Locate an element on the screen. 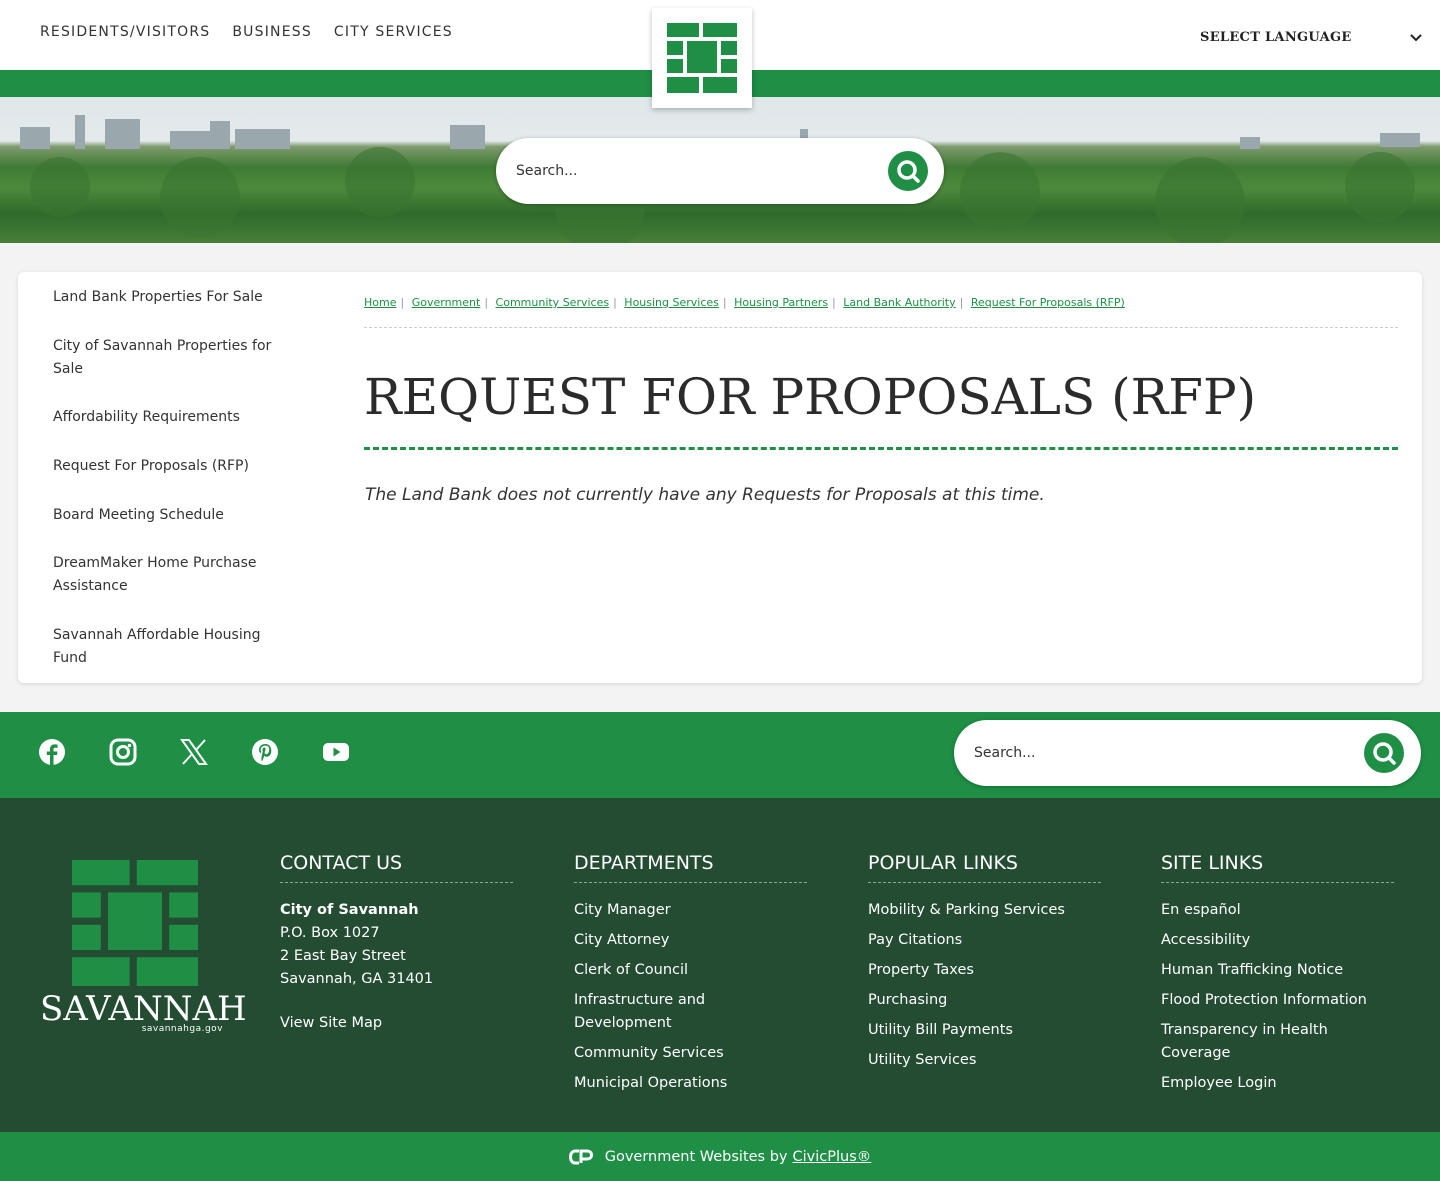 Image resolution: width=1440 pixels, height=1181 pixels. footer-link: Utility Bill Payments is located at coordinates (984, 1030).